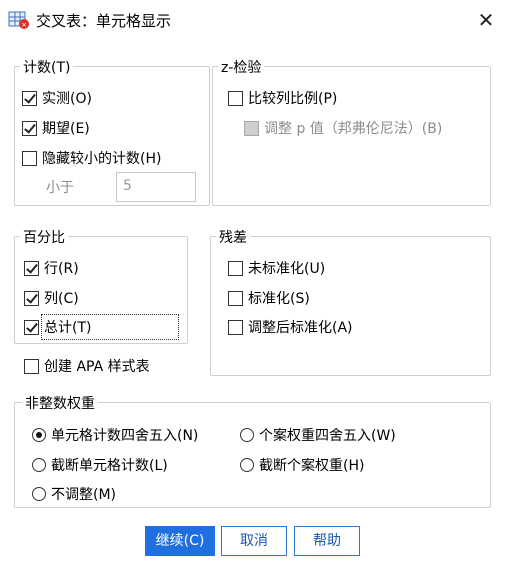 The height and width of the screenshot is (564, 505). What do you see at coordinates (254, 541) in the screenshot?
I see `cancel-button: 取消` at bounding box center [254, 541].